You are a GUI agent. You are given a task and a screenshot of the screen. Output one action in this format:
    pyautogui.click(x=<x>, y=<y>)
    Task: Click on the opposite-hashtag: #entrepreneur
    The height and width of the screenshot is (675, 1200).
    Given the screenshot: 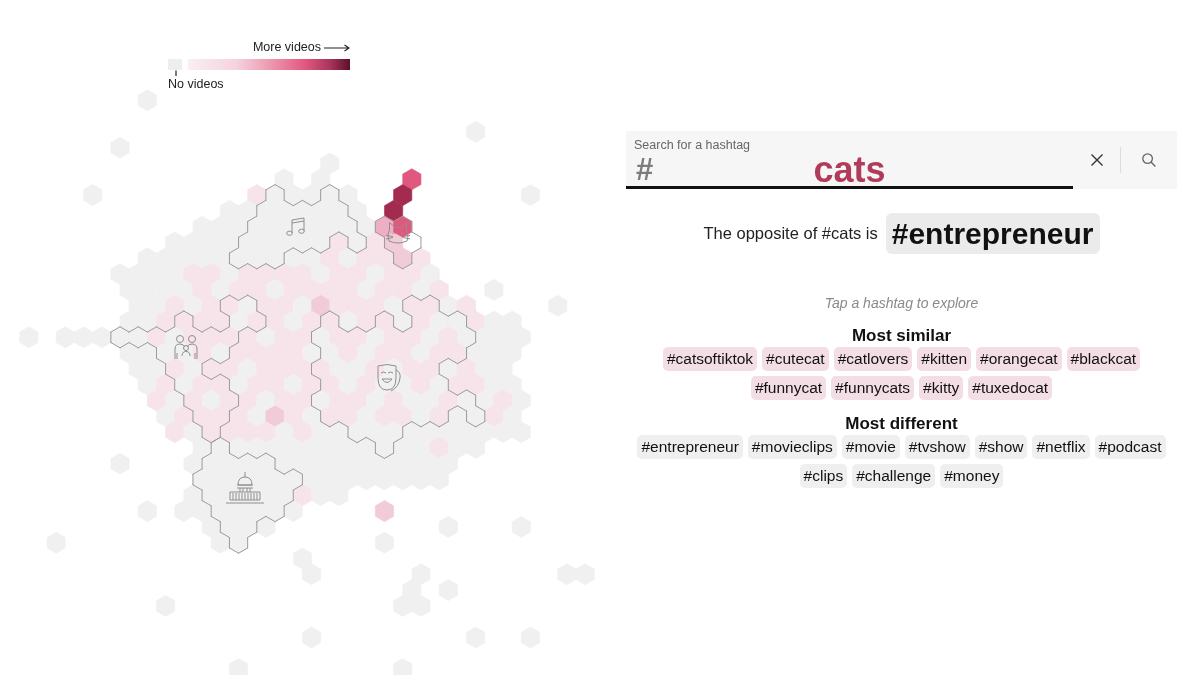 What is the action you would take?
    pyautogui.click(x=992, y=233)
    